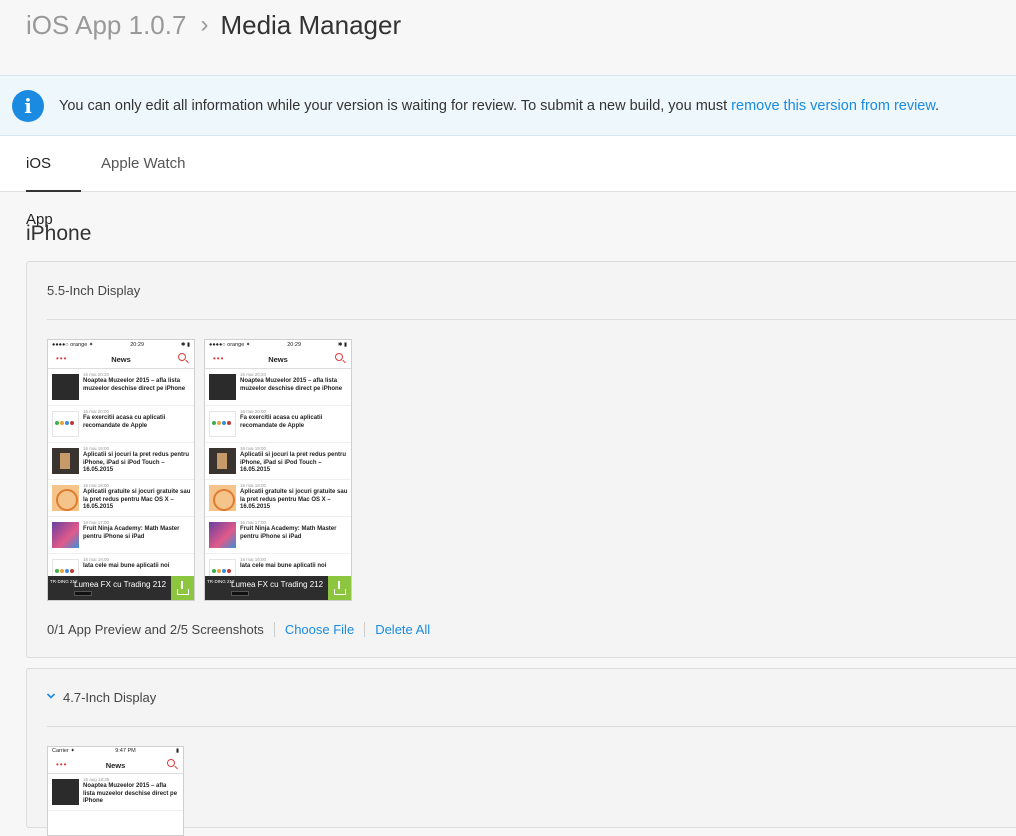 The width and height of the screenshot is (1016, 836). Describe the element at coordinates (833, 106) in the screenshot. I see `remove-from-review-link: remove this version from review` at that location.